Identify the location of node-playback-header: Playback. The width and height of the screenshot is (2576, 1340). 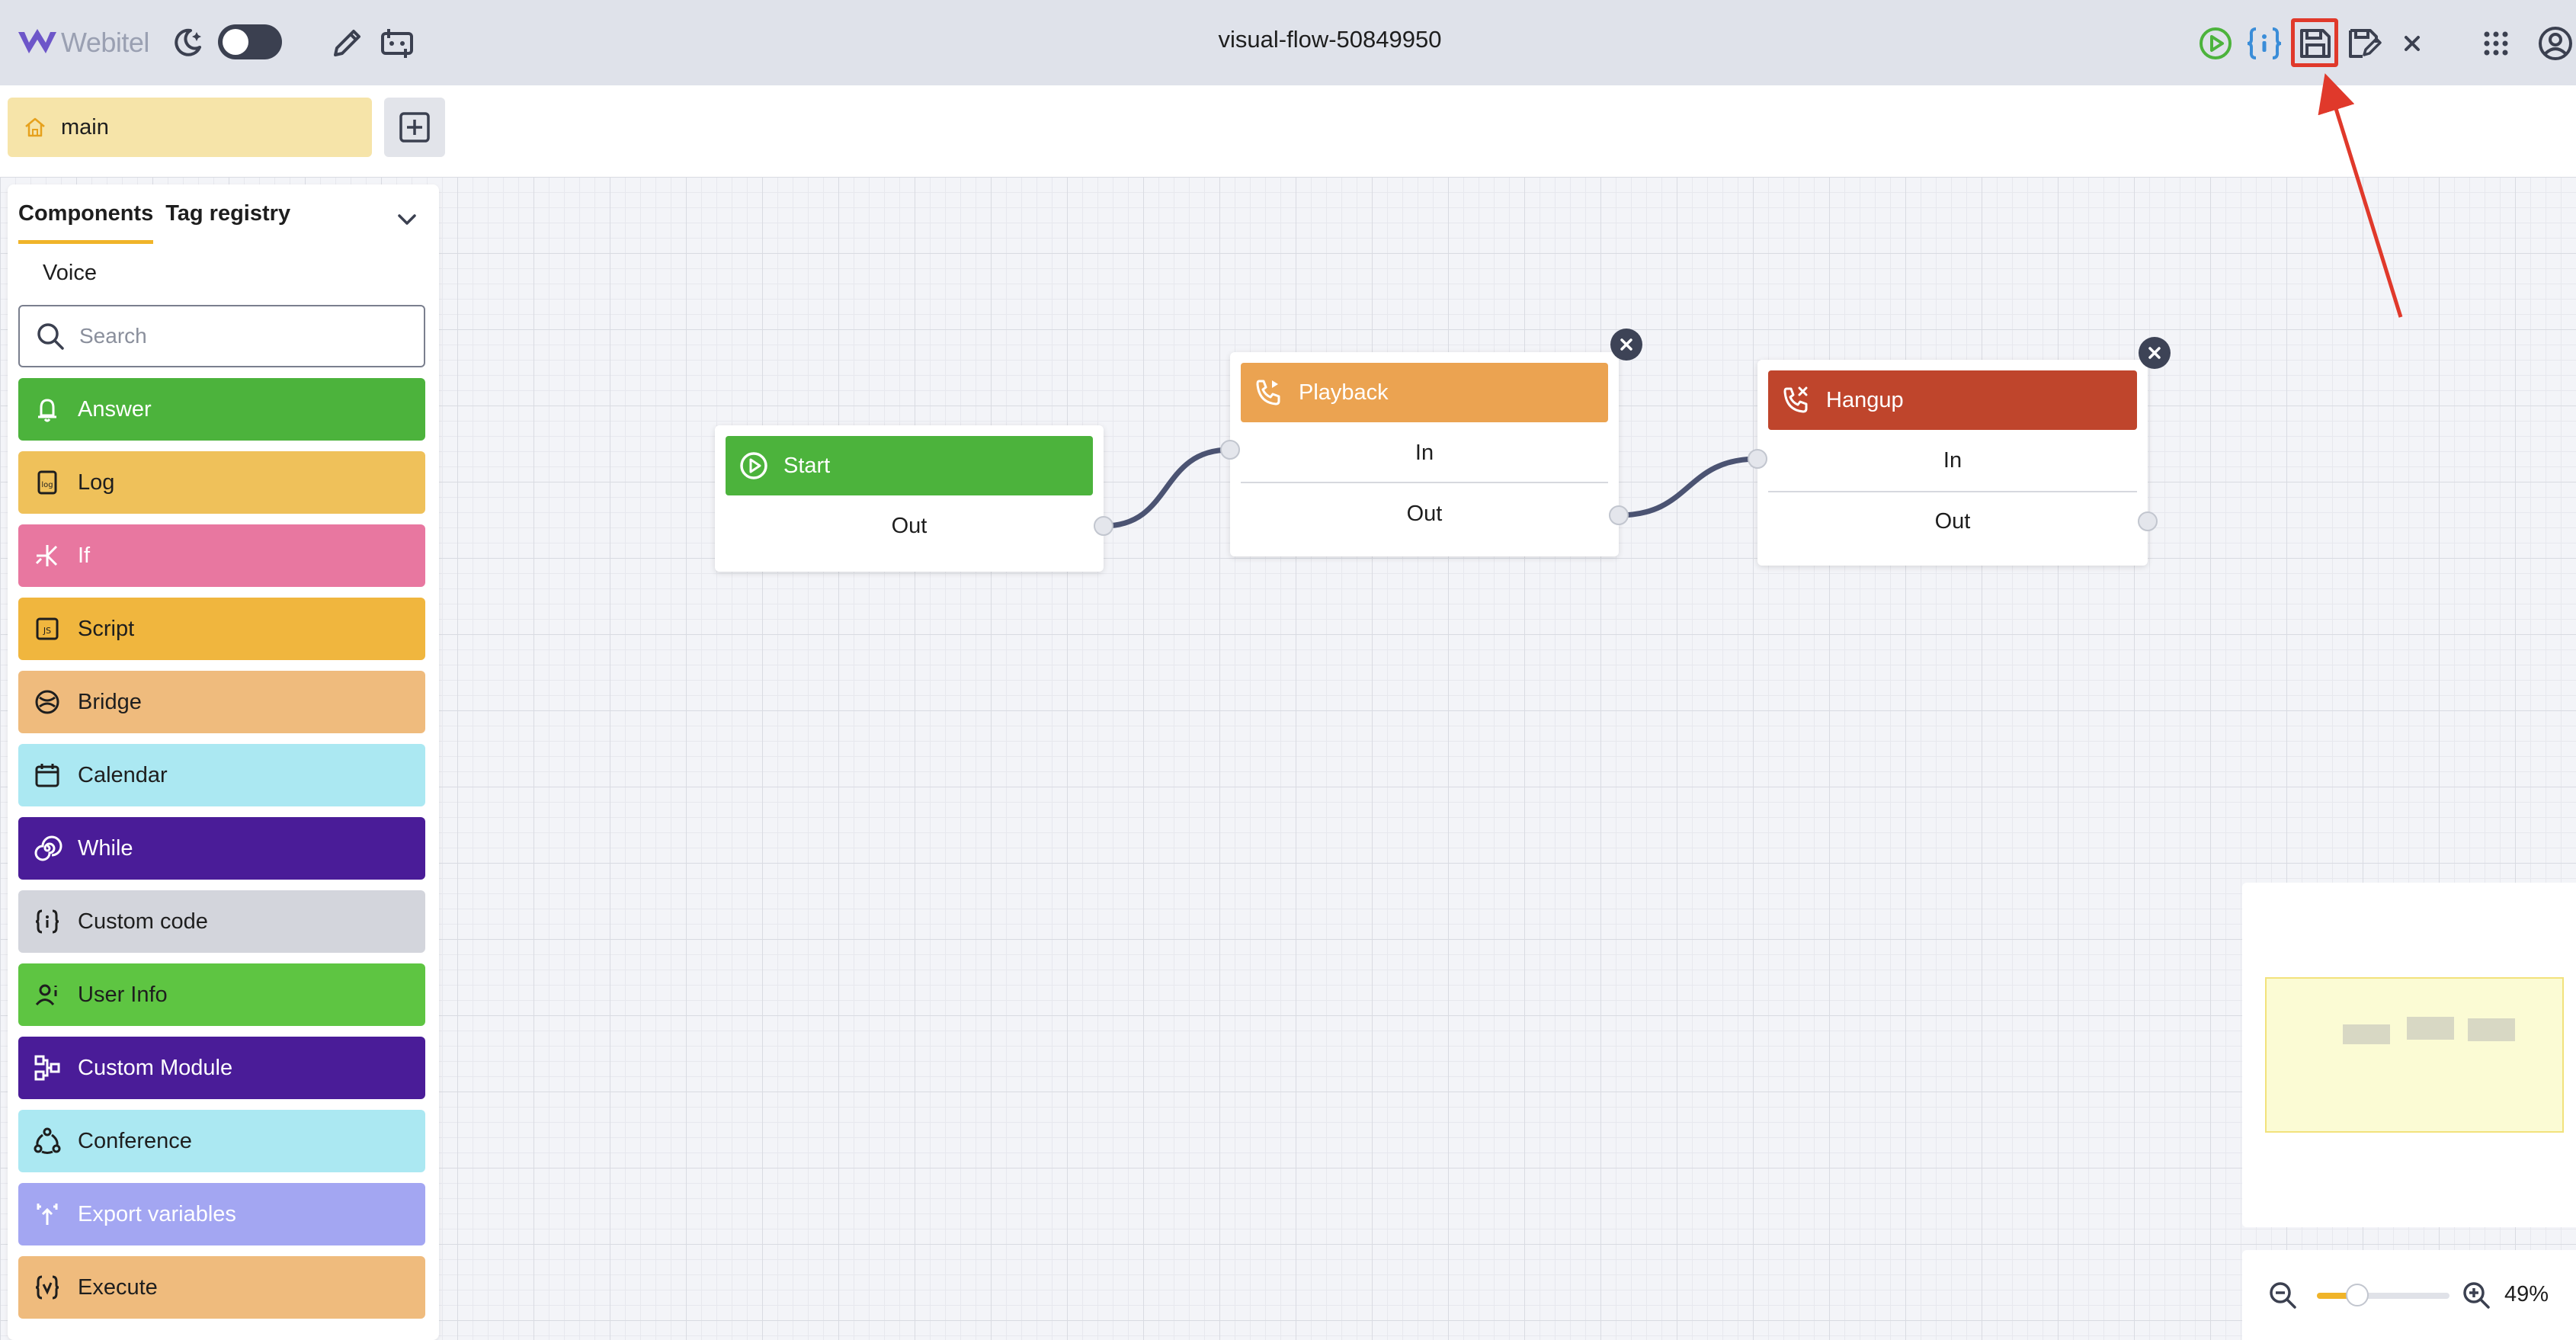
(1424, 393).